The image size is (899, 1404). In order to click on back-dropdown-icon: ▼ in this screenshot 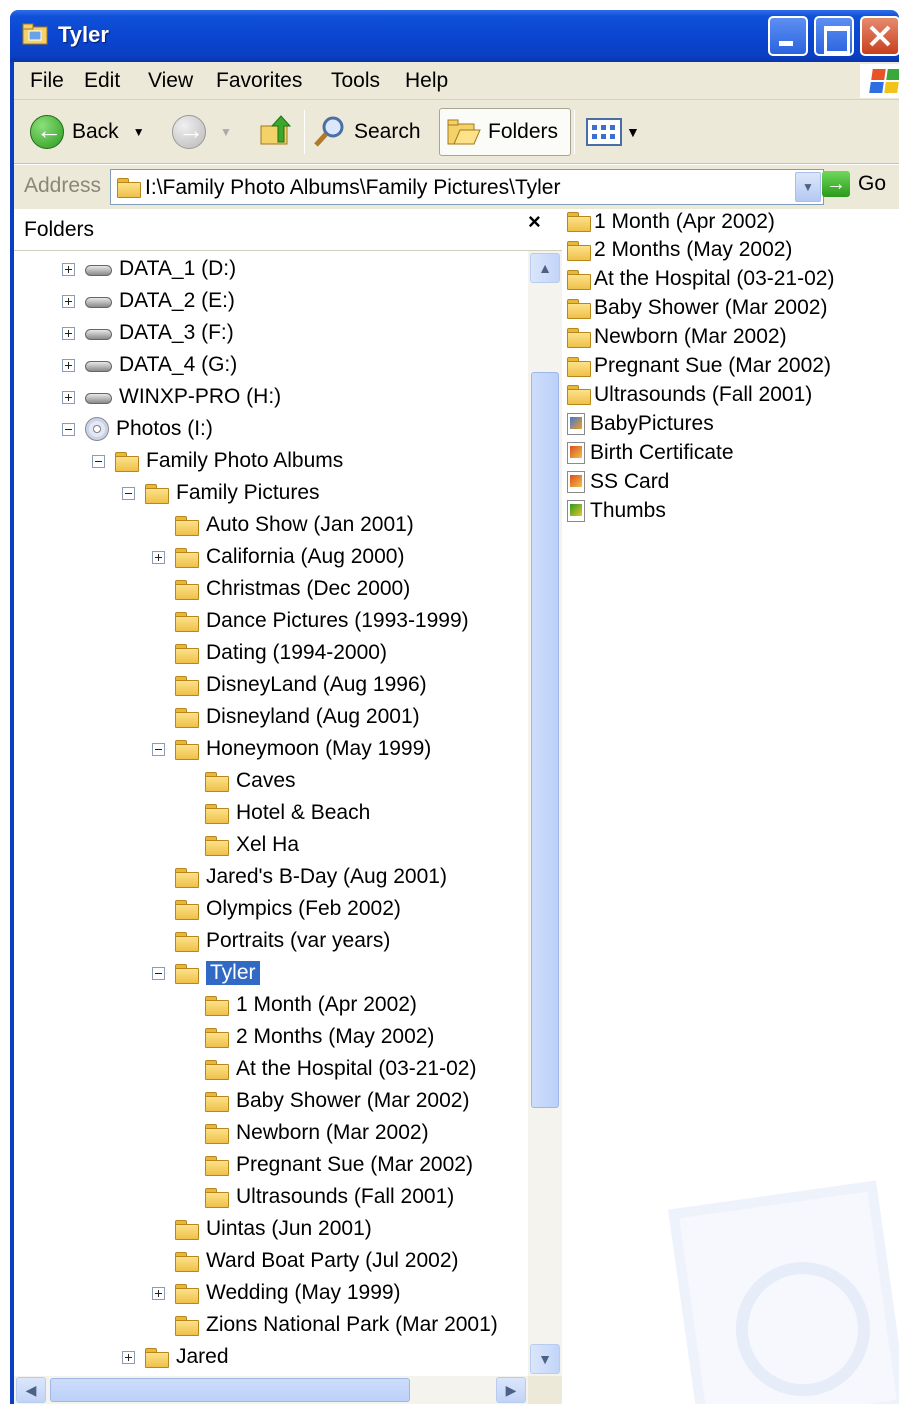, I will do `click(139, 132)`.